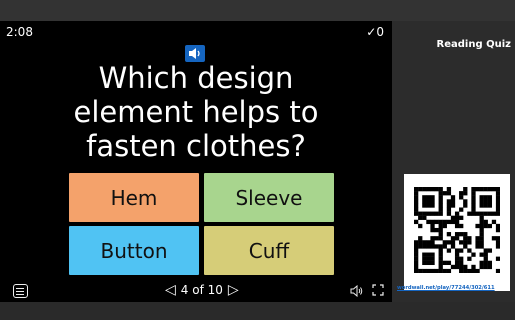  What do you see at coordinates (19, 32) in the screenshot?
I see `timer: 2:08` at bounding box center [19, 32].